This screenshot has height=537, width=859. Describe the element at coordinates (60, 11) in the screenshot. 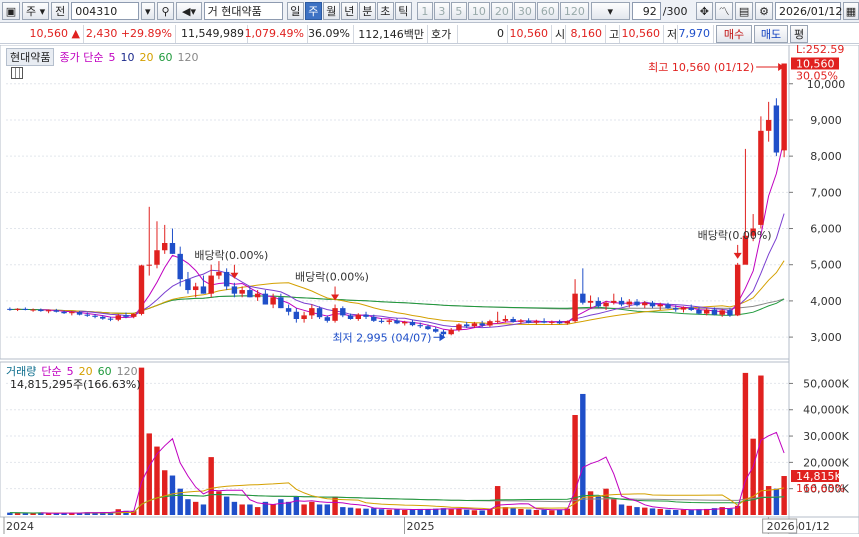

I see `prefix-button: 전` at that location.